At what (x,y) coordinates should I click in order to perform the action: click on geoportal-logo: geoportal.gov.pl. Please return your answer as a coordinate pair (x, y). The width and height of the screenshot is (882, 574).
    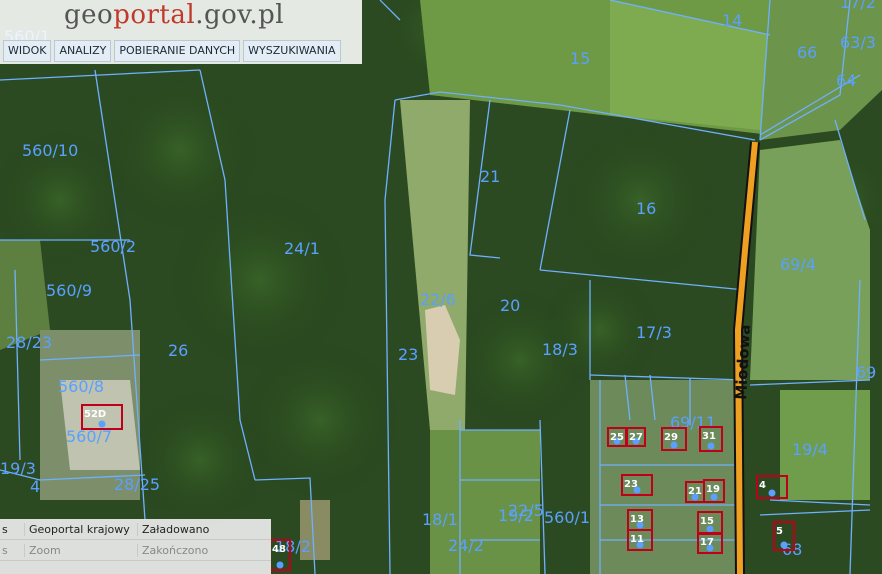
    Looking at the image, I should click on (174, 15).